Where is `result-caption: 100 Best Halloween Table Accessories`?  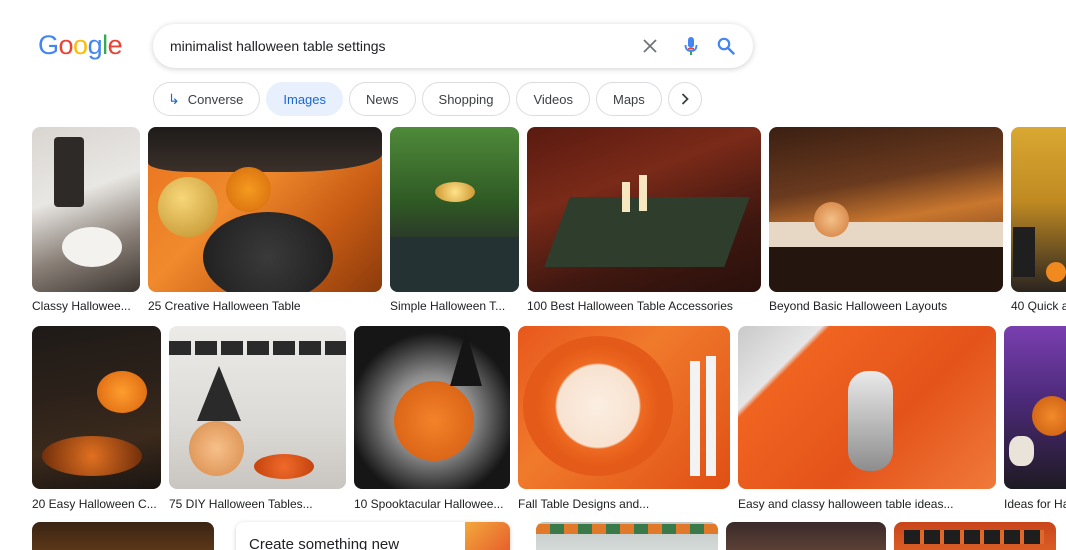 result-caption: 100 Best Halloween Table Accessories is located at coordinates (630, 306).